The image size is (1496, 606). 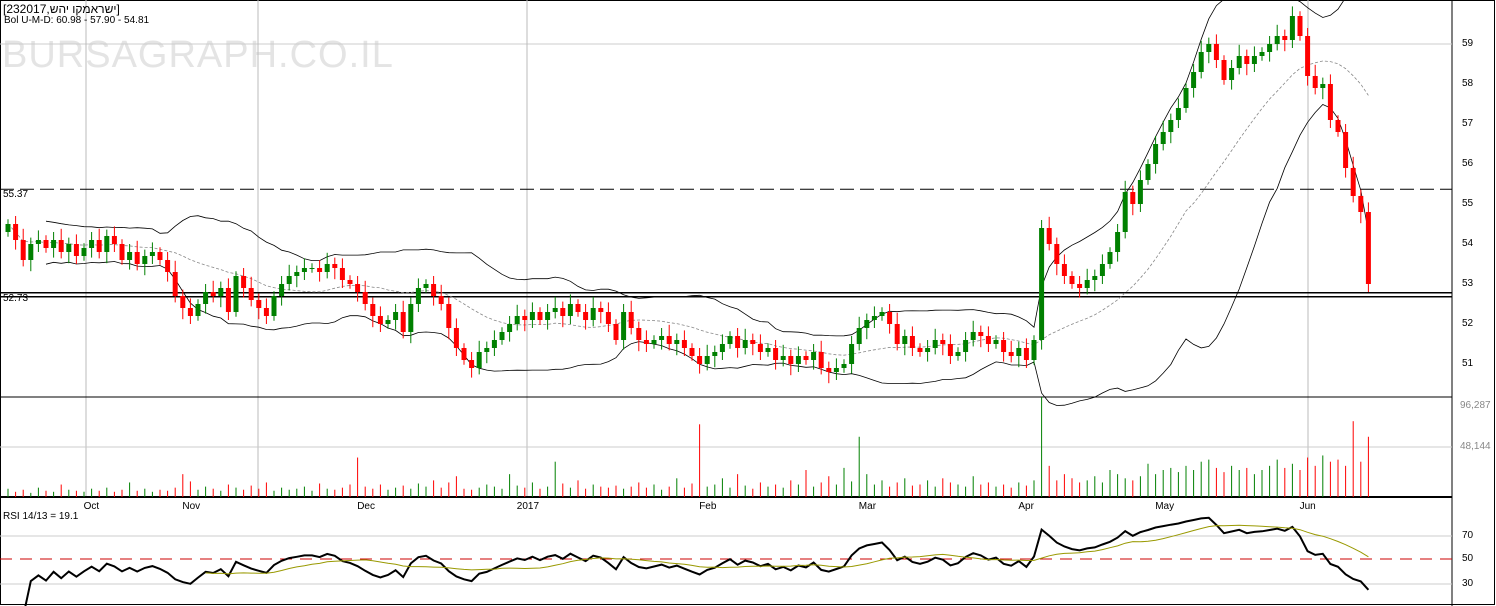 What do you see at coordinates (366, 506) in the screenshot?
I see `x-tick-label: Dec` at bounding box center [366, 506].